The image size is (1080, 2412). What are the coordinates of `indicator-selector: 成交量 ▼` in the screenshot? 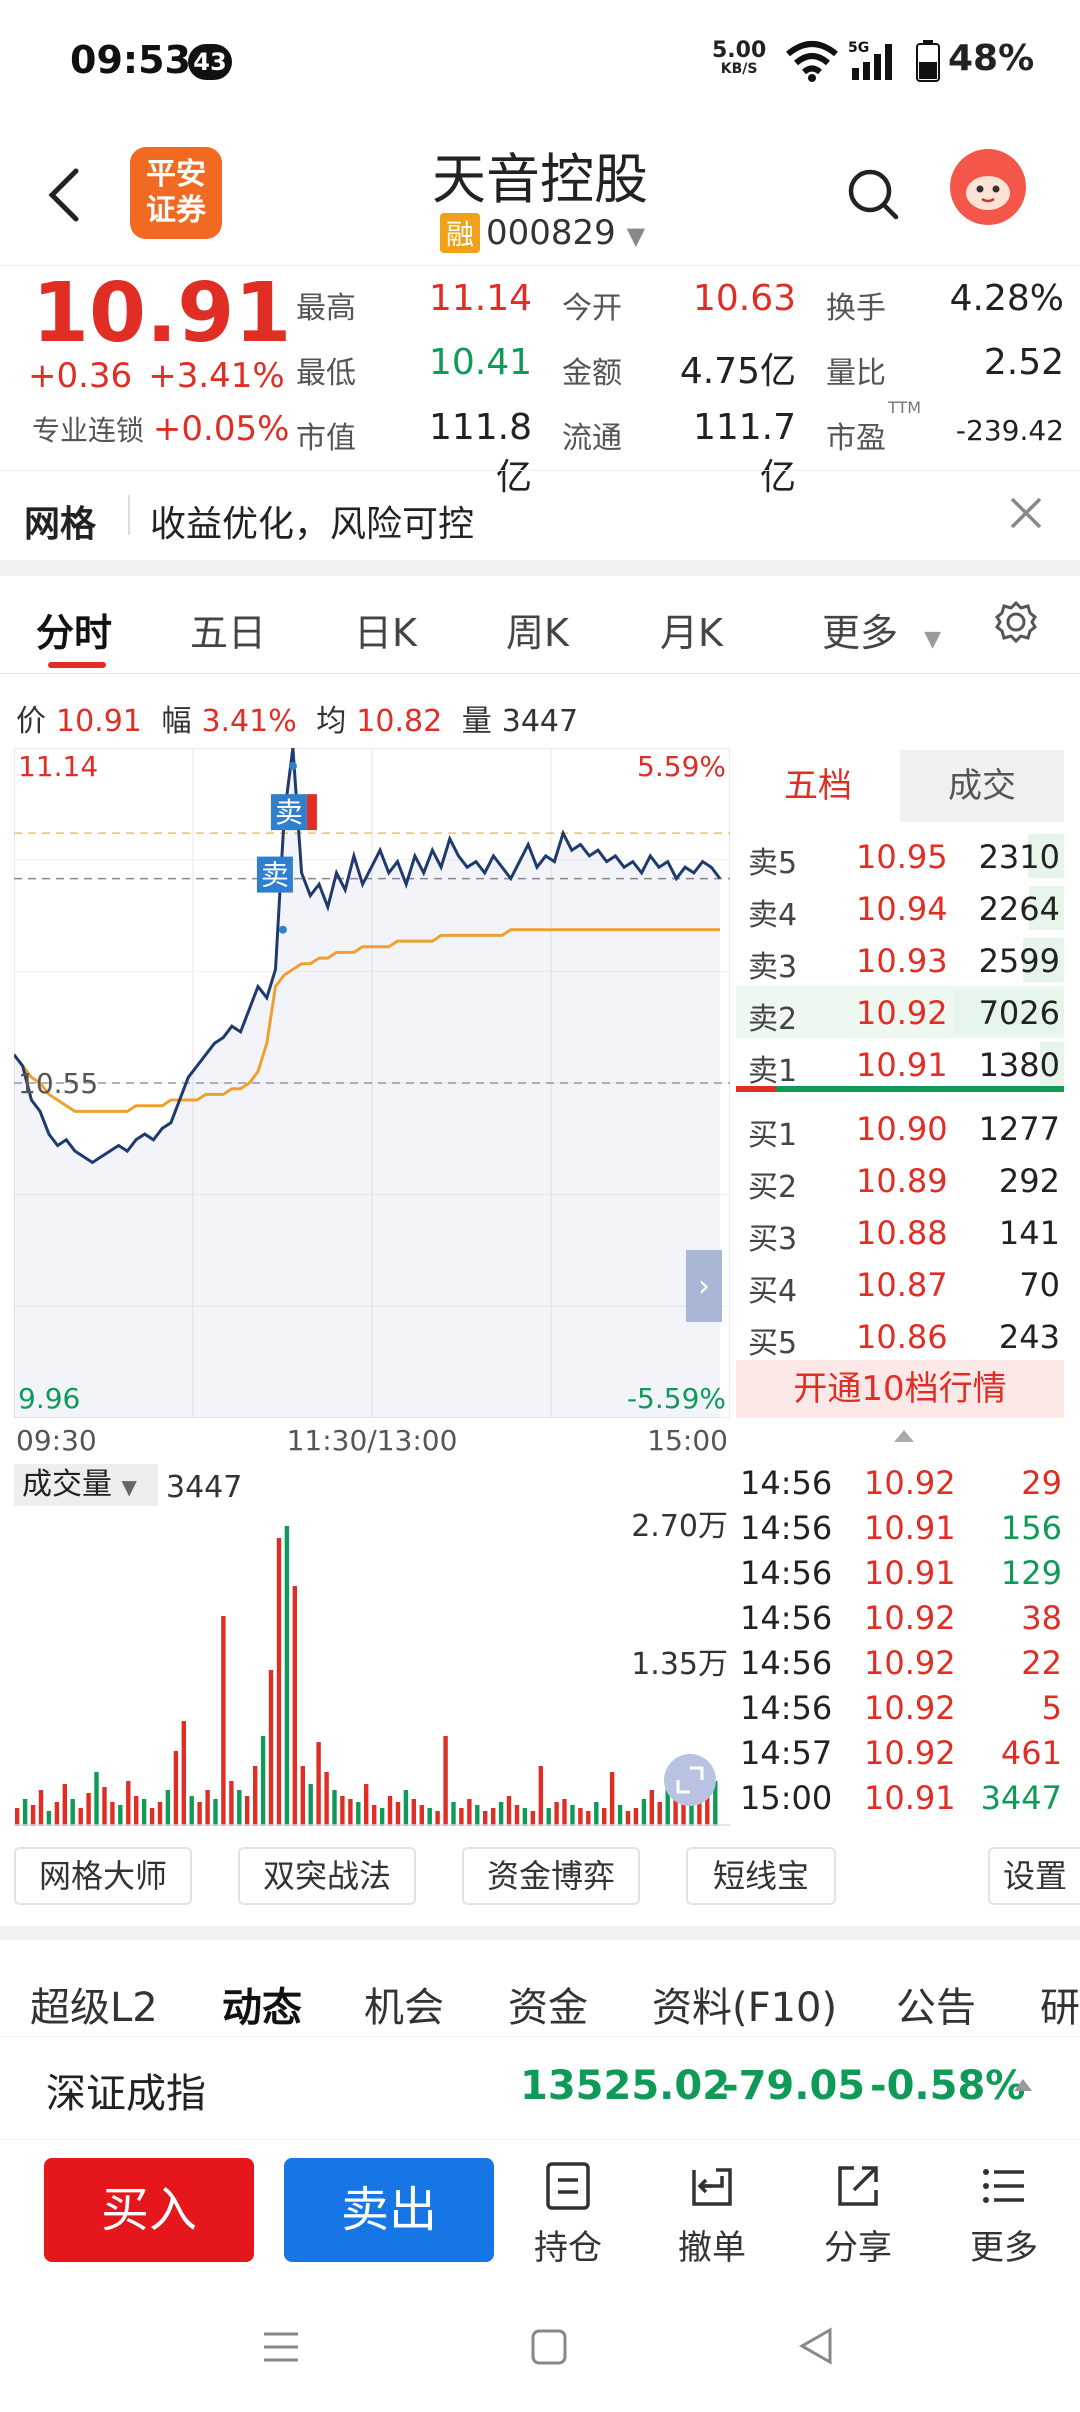 It's located at (86, 1485).